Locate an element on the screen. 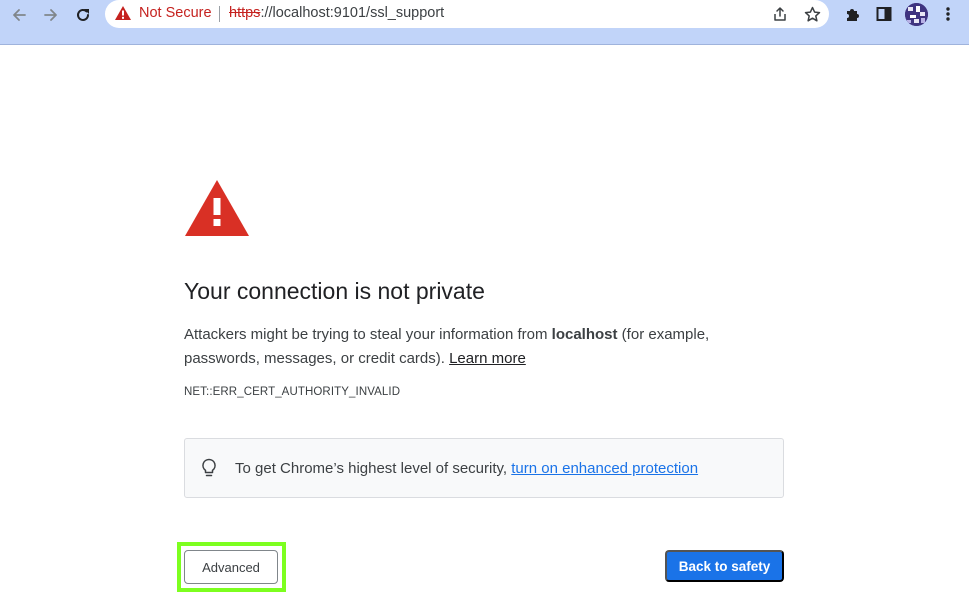 This screenshot has width=969, height=598. forward-button is located at coordinates (51, 15).